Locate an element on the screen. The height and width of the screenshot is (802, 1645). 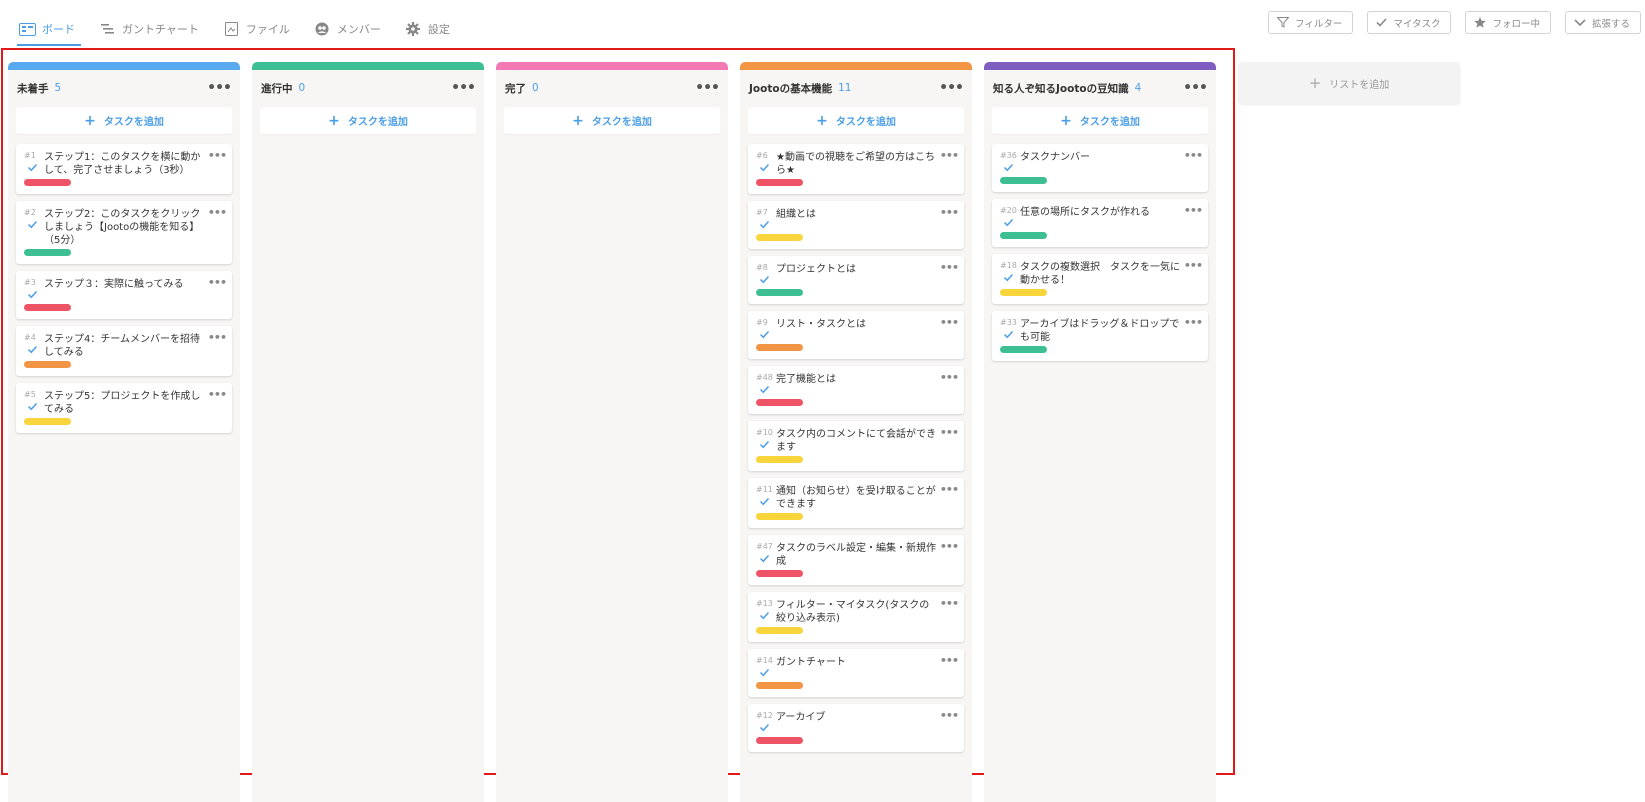
task-card: #1 ステップ1：このタスクを横に動かして、完了させましょう（3秒） ••• is located at coordinates (124, 169).